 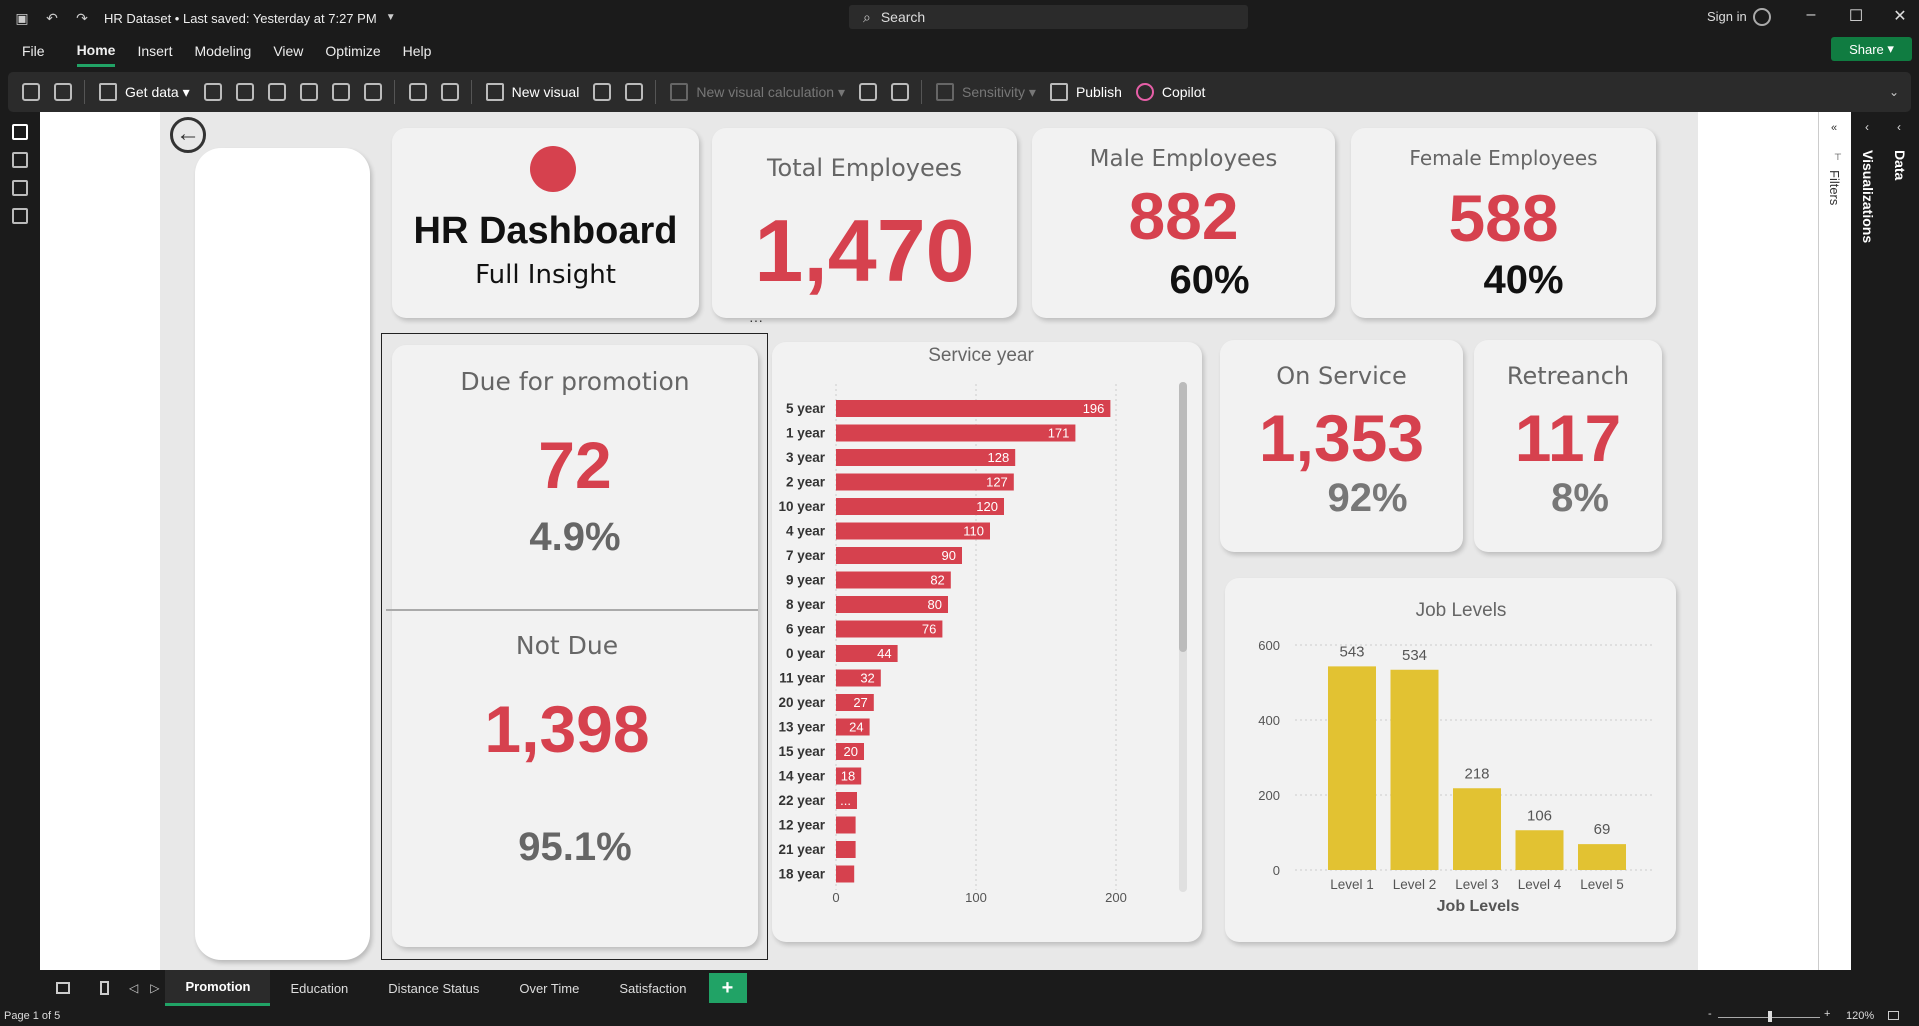 I want to click on account-icon, so click(x=1762, y=17).